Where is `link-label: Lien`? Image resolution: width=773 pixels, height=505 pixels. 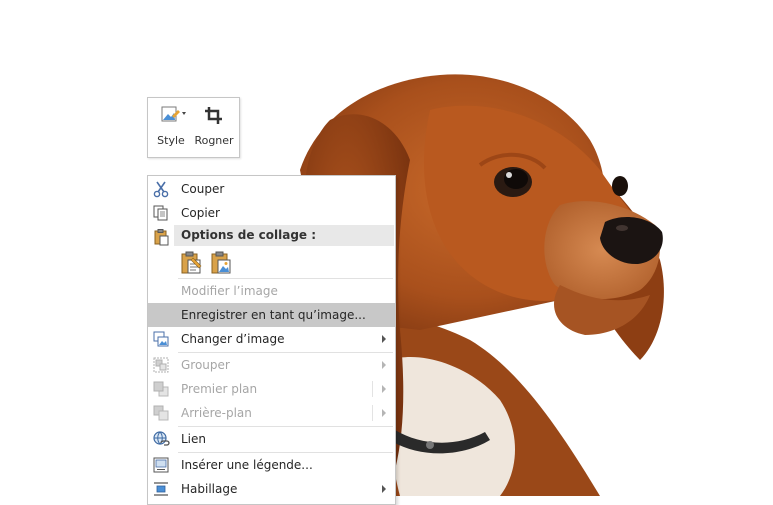 link-label: Lien is located at coordinates (194, 439).